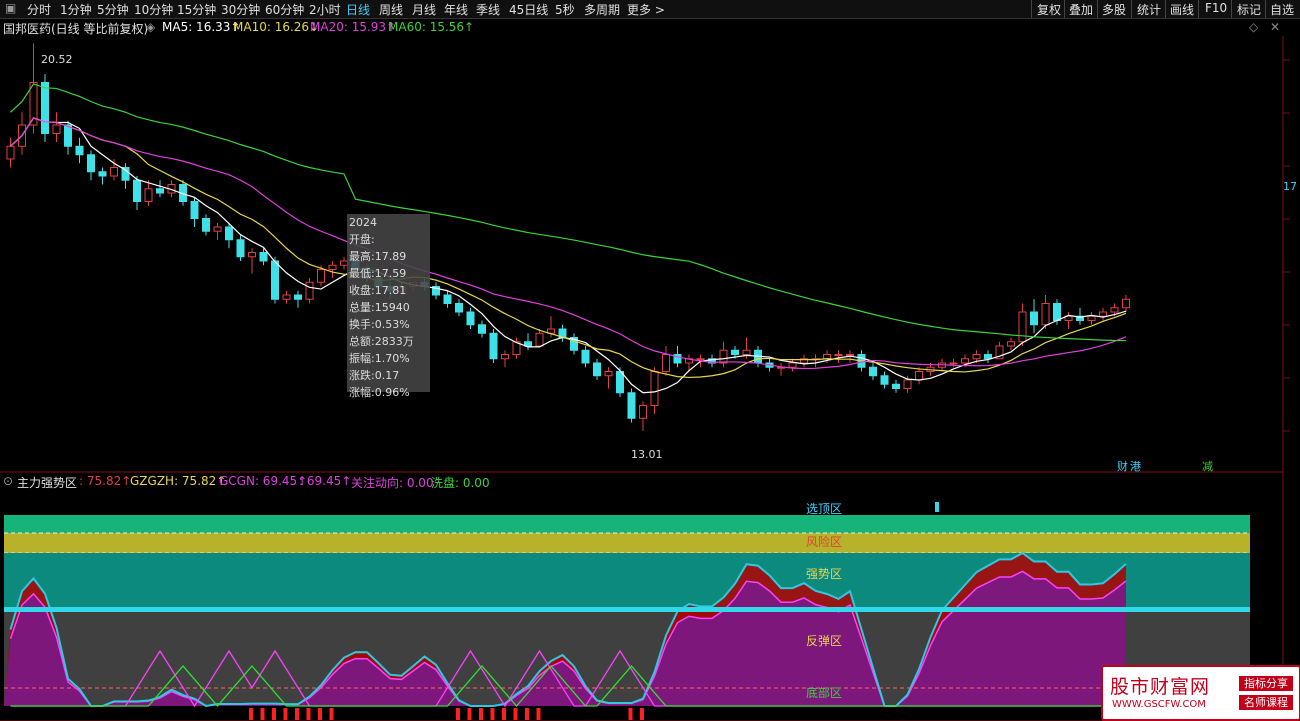  I want to click on event-mark-jian: 减, so click(1207, 466).